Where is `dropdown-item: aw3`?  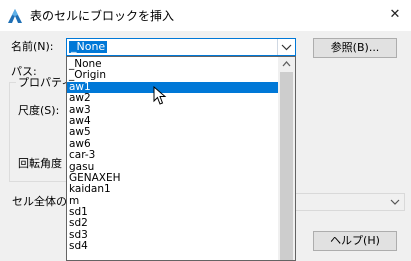 dropdown-item: aw3 is located at coordinates (173, 110).